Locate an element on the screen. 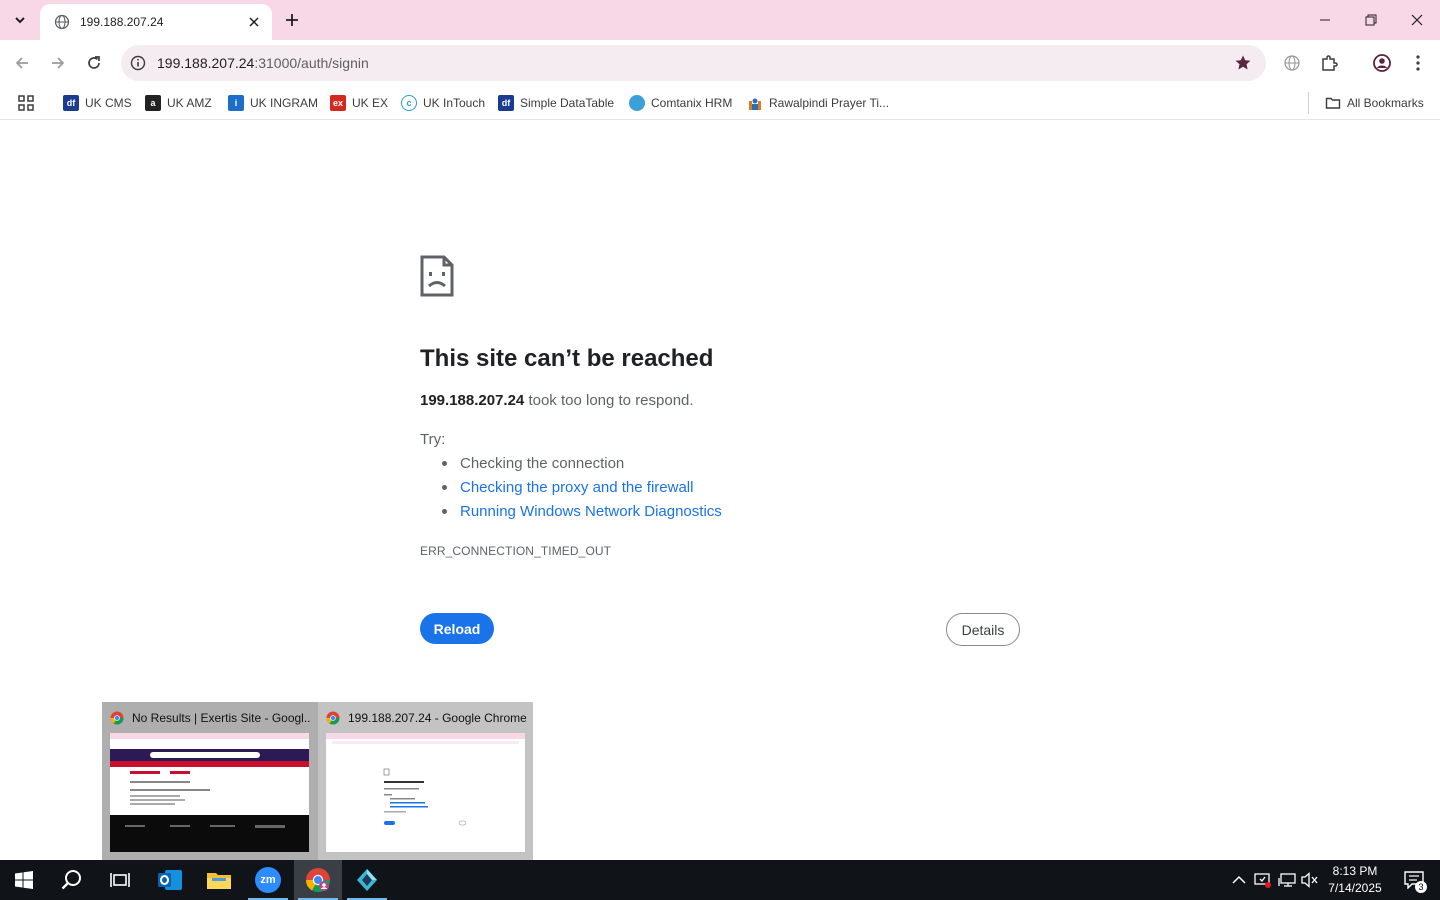 Image resolution: width=1440 pixels, height=900 pixels. network-icon is located at coordinates (1287, 880).